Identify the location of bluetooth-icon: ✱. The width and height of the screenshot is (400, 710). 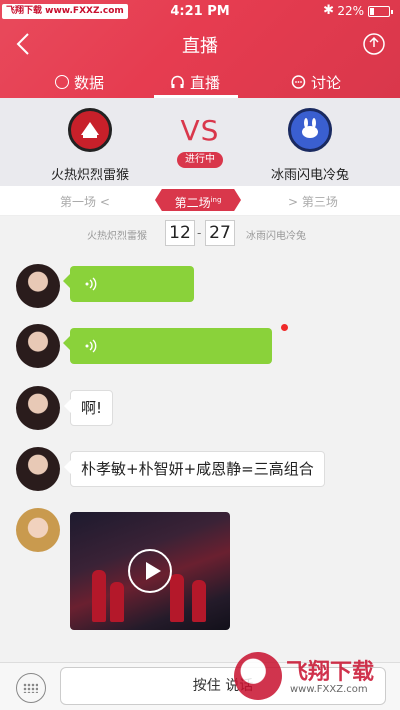
(328, 10).